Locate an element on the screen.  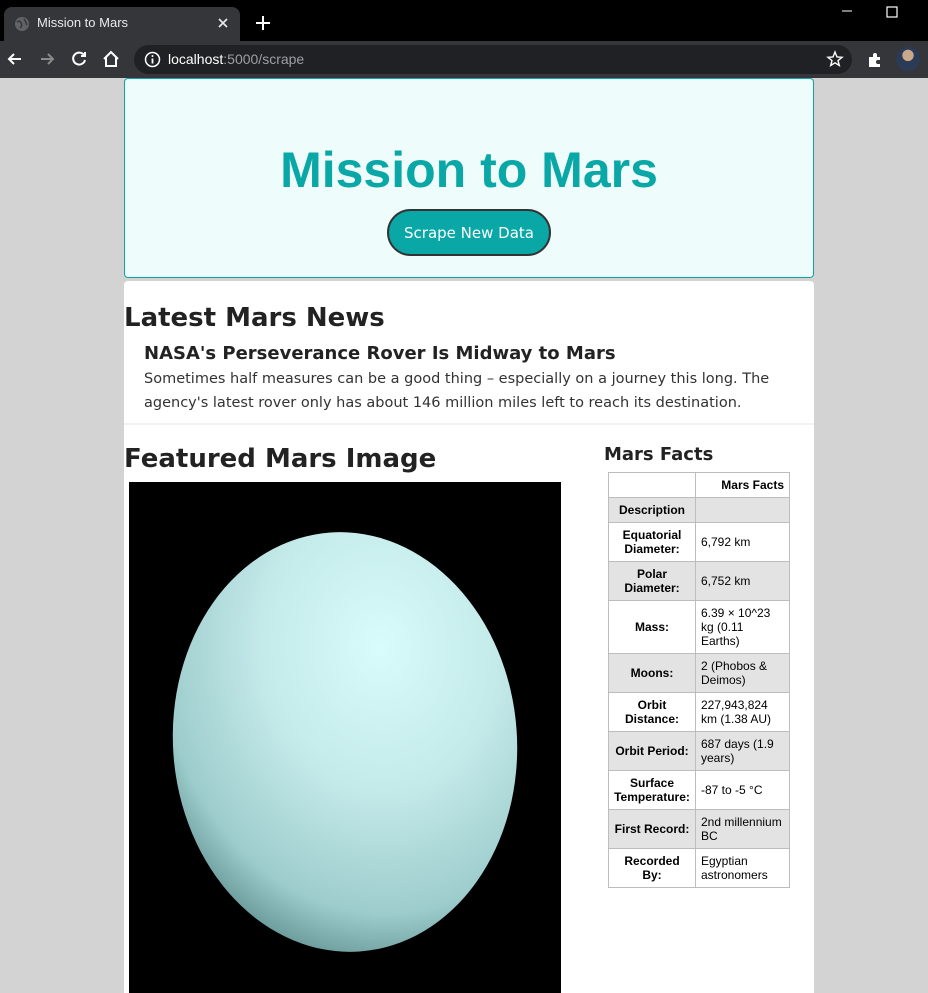
minimize-icon is located at coordinates (847, 11).